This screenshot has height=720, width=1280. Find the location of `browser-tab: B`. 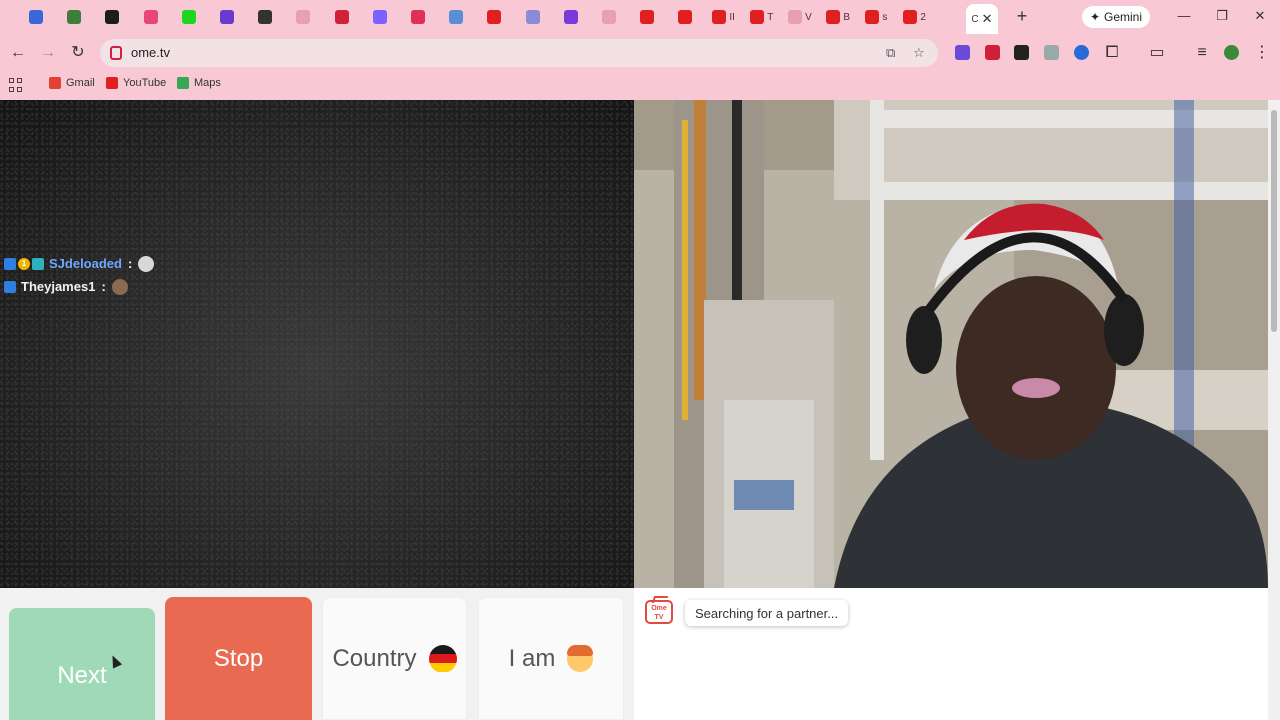

browser-tab: B is located at coordinates (838, 17).